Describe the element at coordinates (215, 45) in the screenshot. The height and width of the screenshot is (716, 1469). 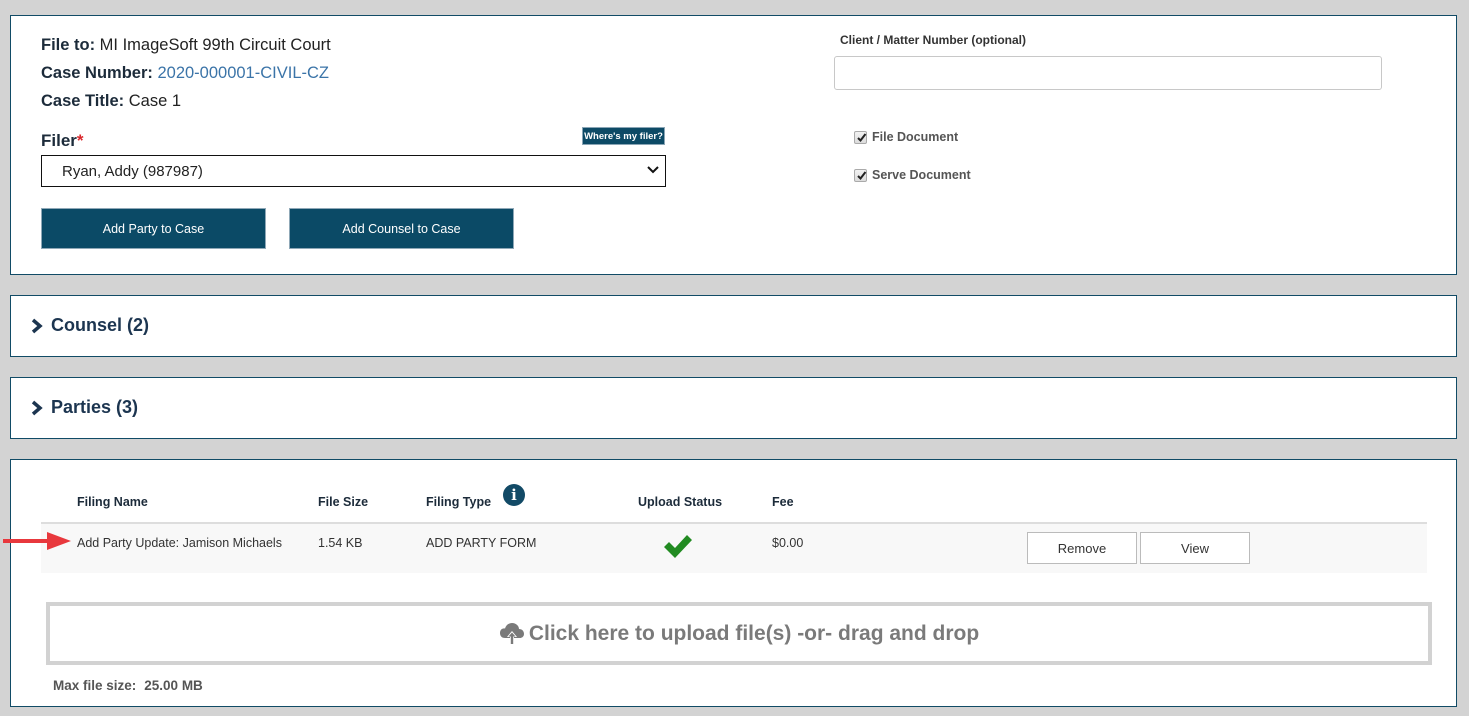
I see `file-to-value: MI ImageSoft 99th Circuit Court` at that location.